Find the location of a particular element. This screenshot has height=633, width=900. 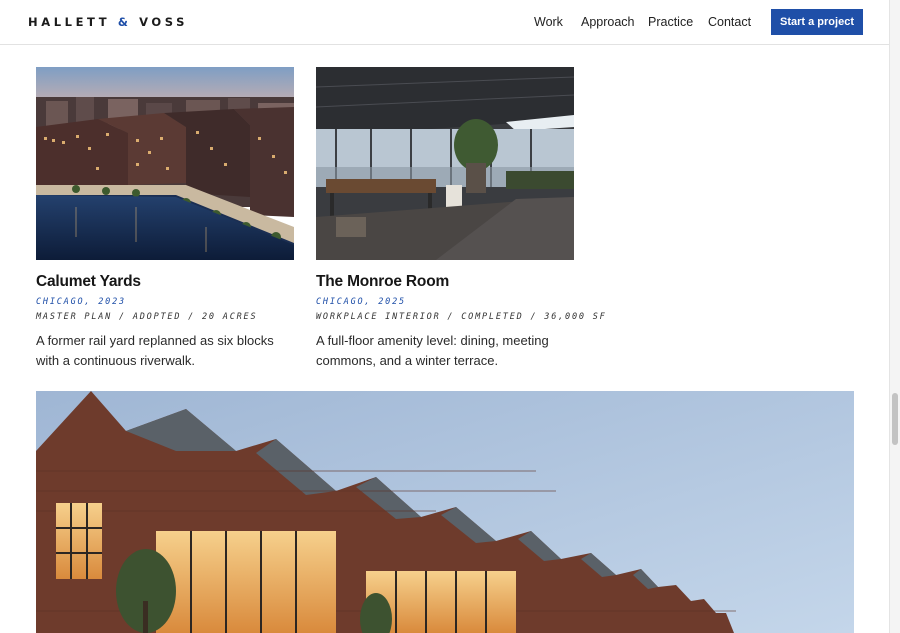

nav-link-work: Work is located at coordinates (548, 22).